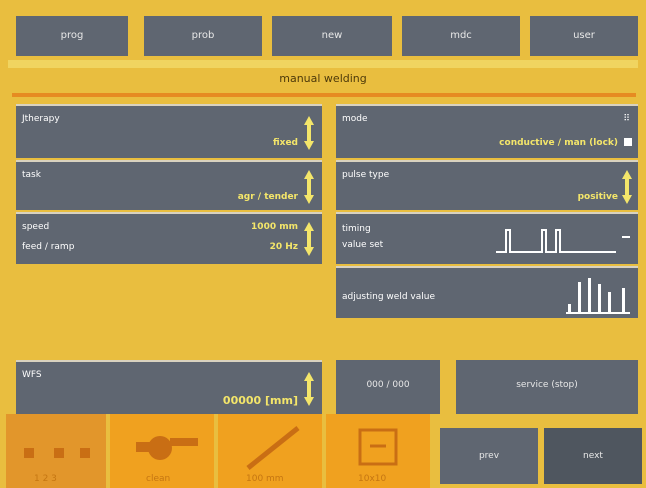  I want to click on title-divider, so click(324, 95).